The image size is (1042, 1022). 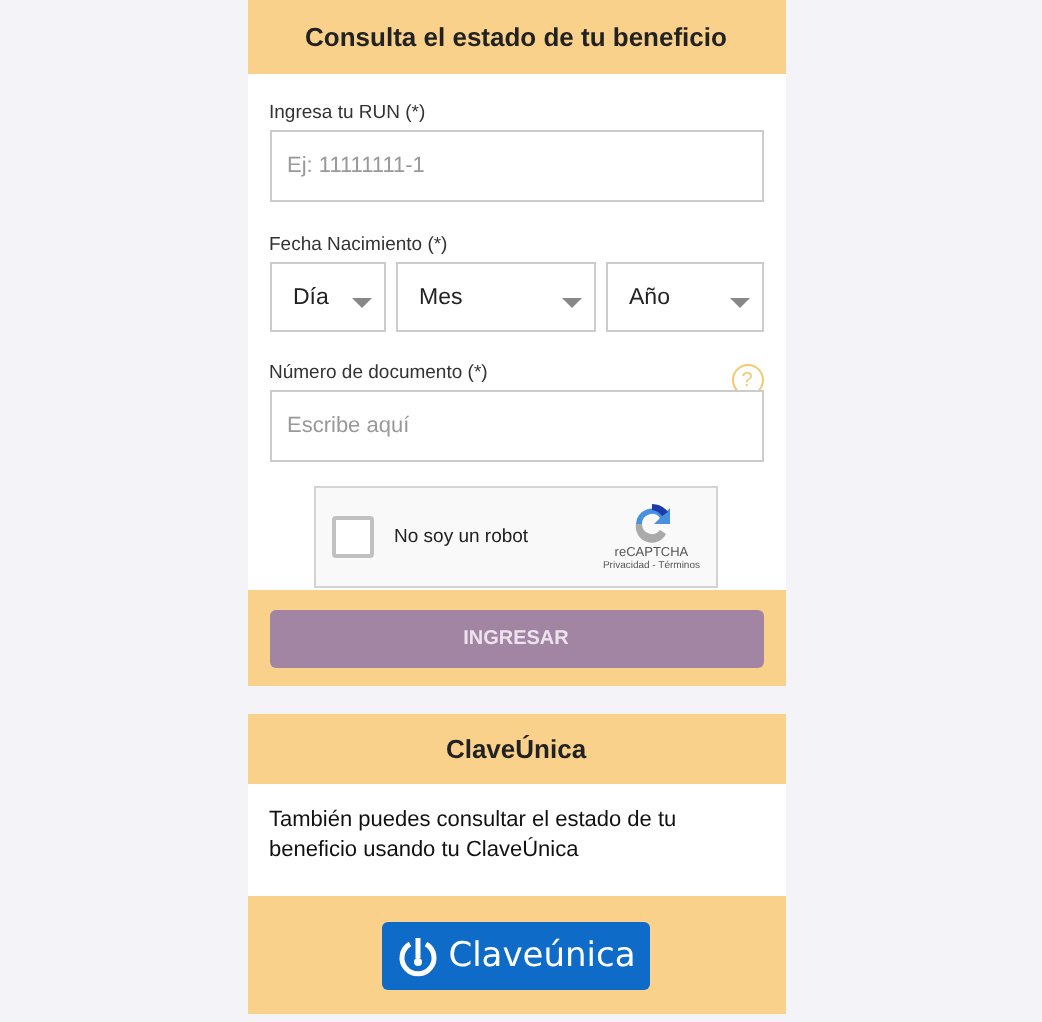 What do you see at coordinates (516, 426) in the screenshot?
I see `document-field: Escribe aquí` at bounding box center [516, 426].